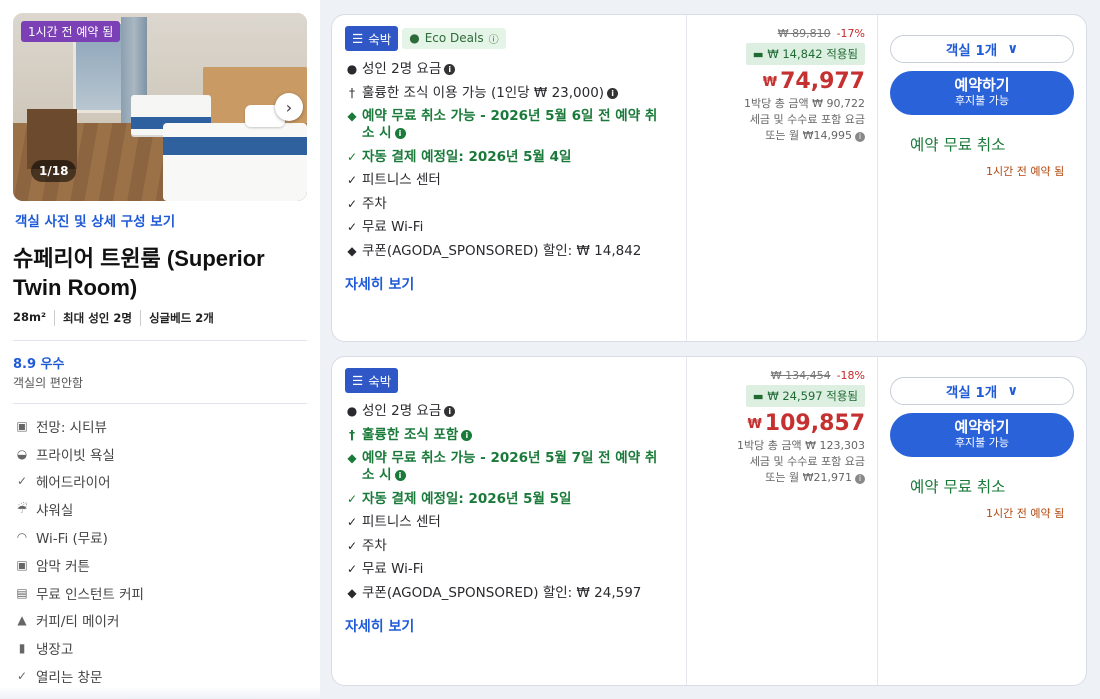 Image resolution: width=1100 pixels, height=699 pixels. Describe the element at coordinates (1013, 391) in the screenshot. I see `chevron-down-icon: ∨` at that location.